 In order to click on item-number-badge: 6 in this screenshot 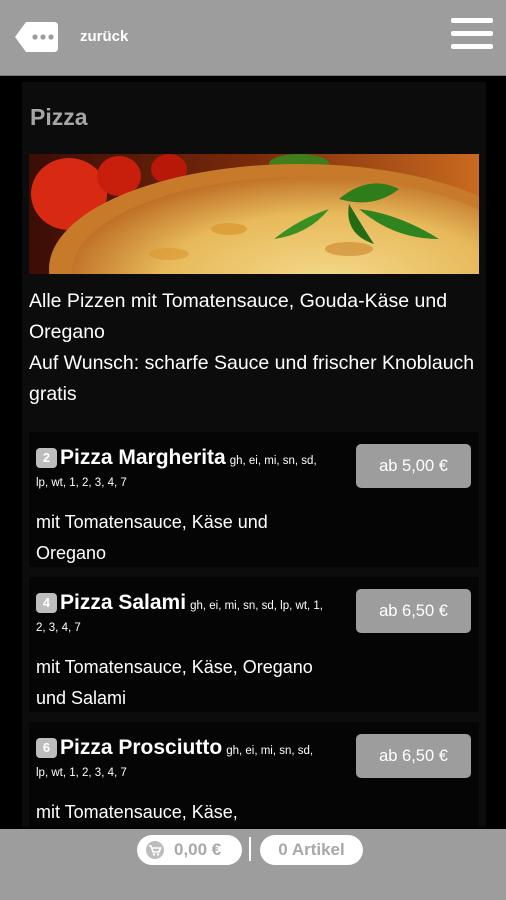, I will do `click(46, 748)`.